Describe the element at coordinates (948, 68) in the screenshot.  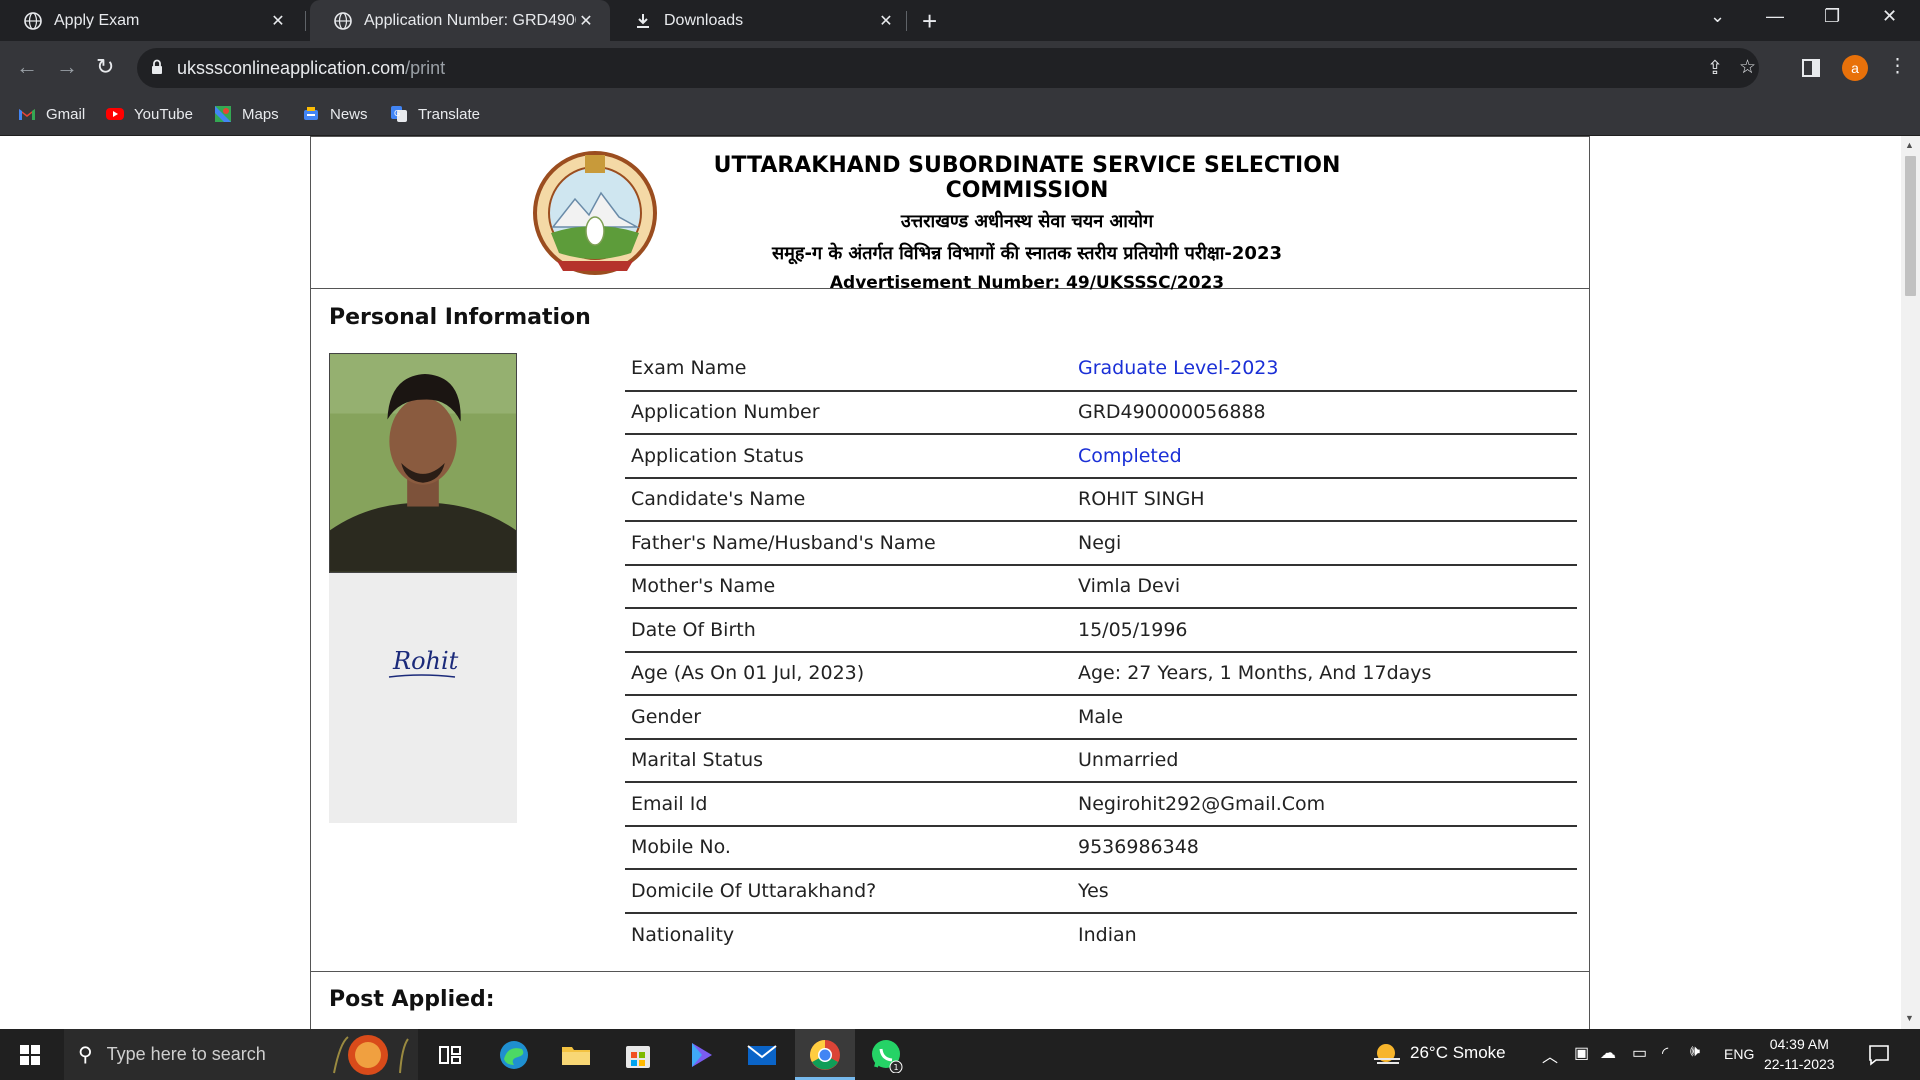
I see `address-bar: uksssconlineapplication.com/print ⇪ ☆` at that location.